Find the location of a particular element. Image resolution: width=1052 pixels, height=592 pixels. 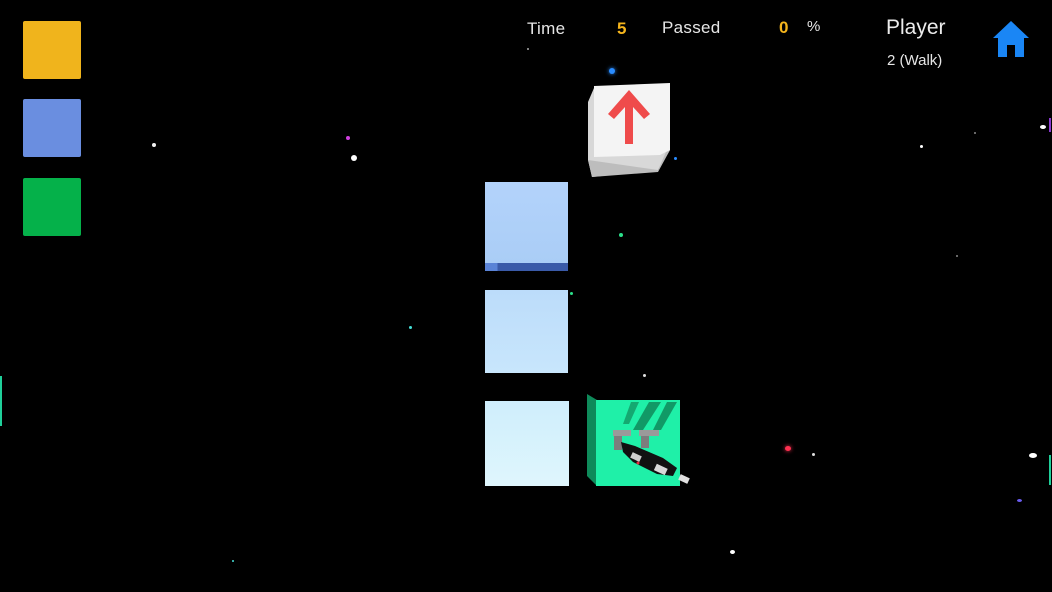

screen-edge-left is located at coordinates (1, 401).